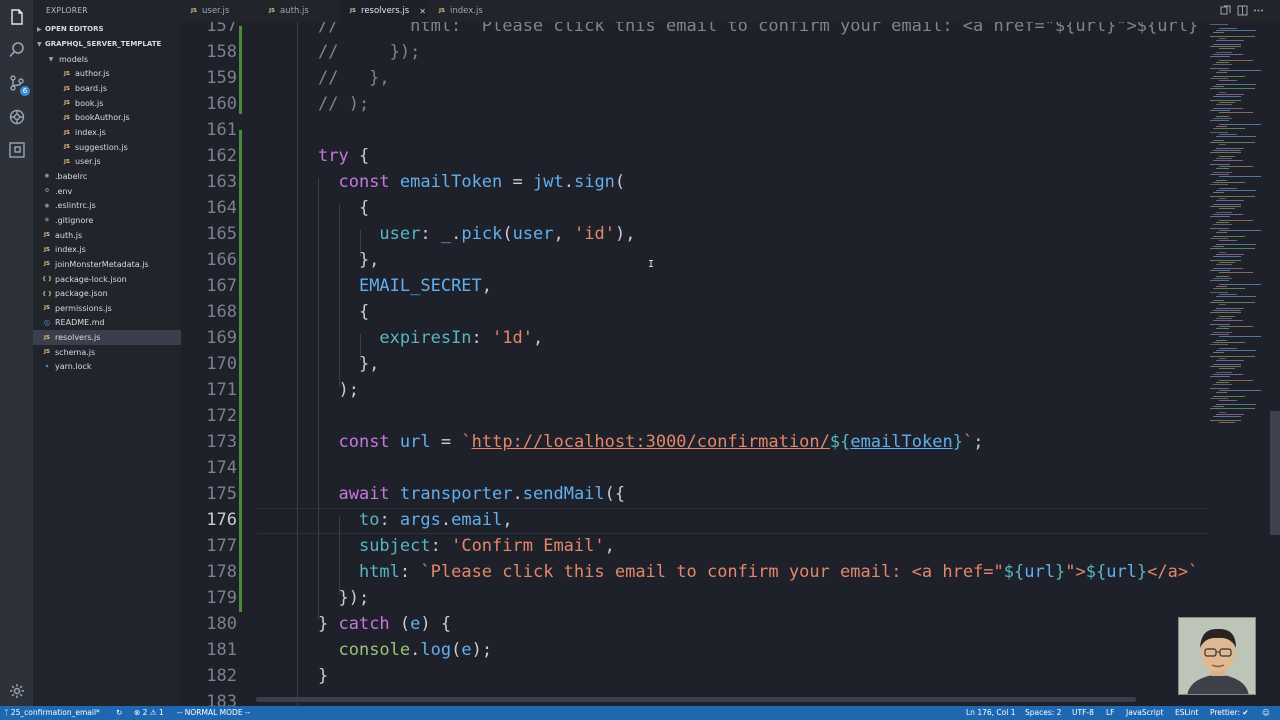  Describe the element at coordinates (70, 29) in the screenshot. I see `open-editors-section: ▶ OPEN EDITORS` at that location.